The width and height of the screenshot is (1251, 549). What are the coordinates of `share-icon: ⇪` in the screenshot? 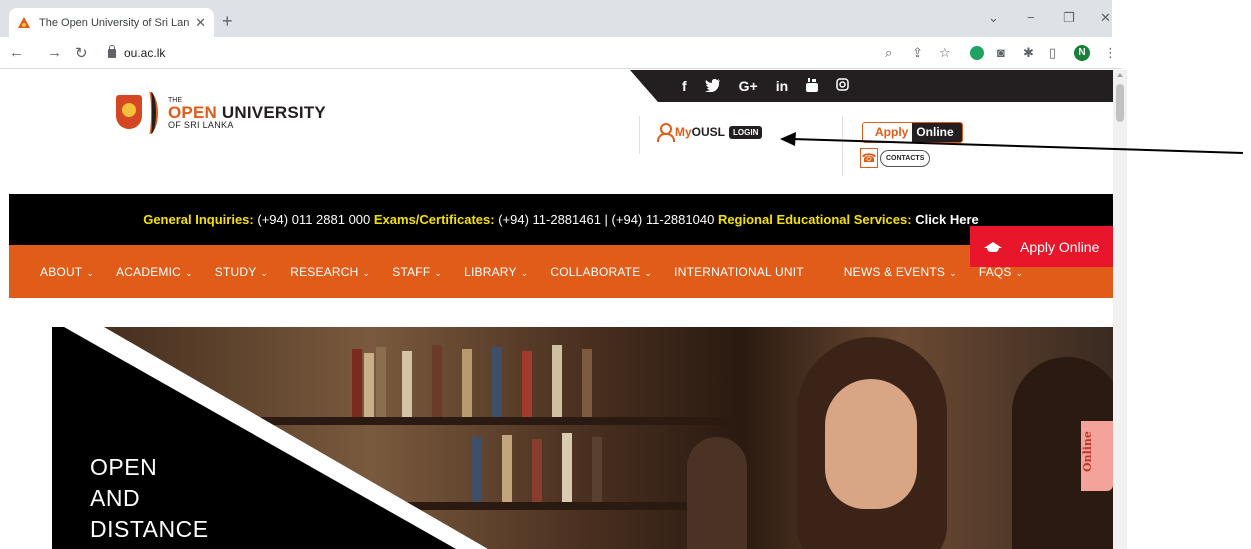 It's located at (917, 53).